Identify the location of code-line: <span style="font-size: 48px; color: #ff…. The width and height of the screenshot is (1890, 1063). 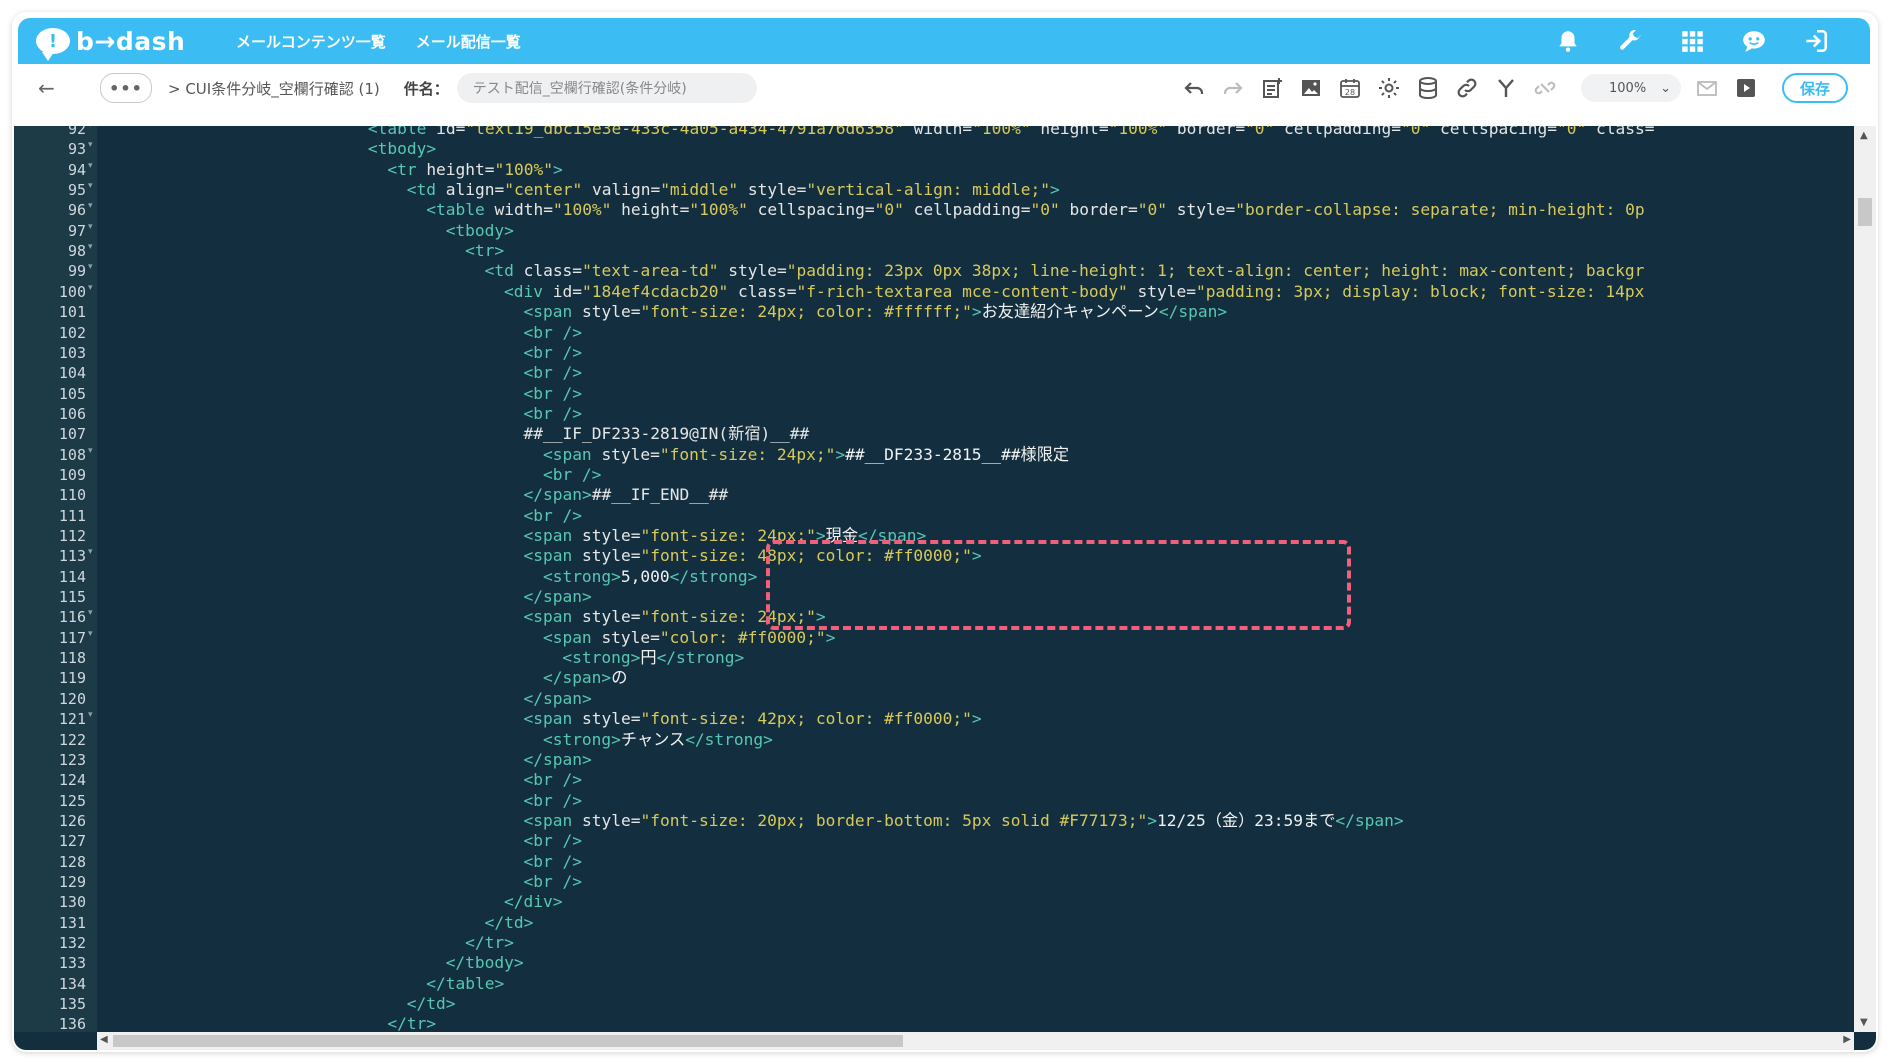
(753, 556).